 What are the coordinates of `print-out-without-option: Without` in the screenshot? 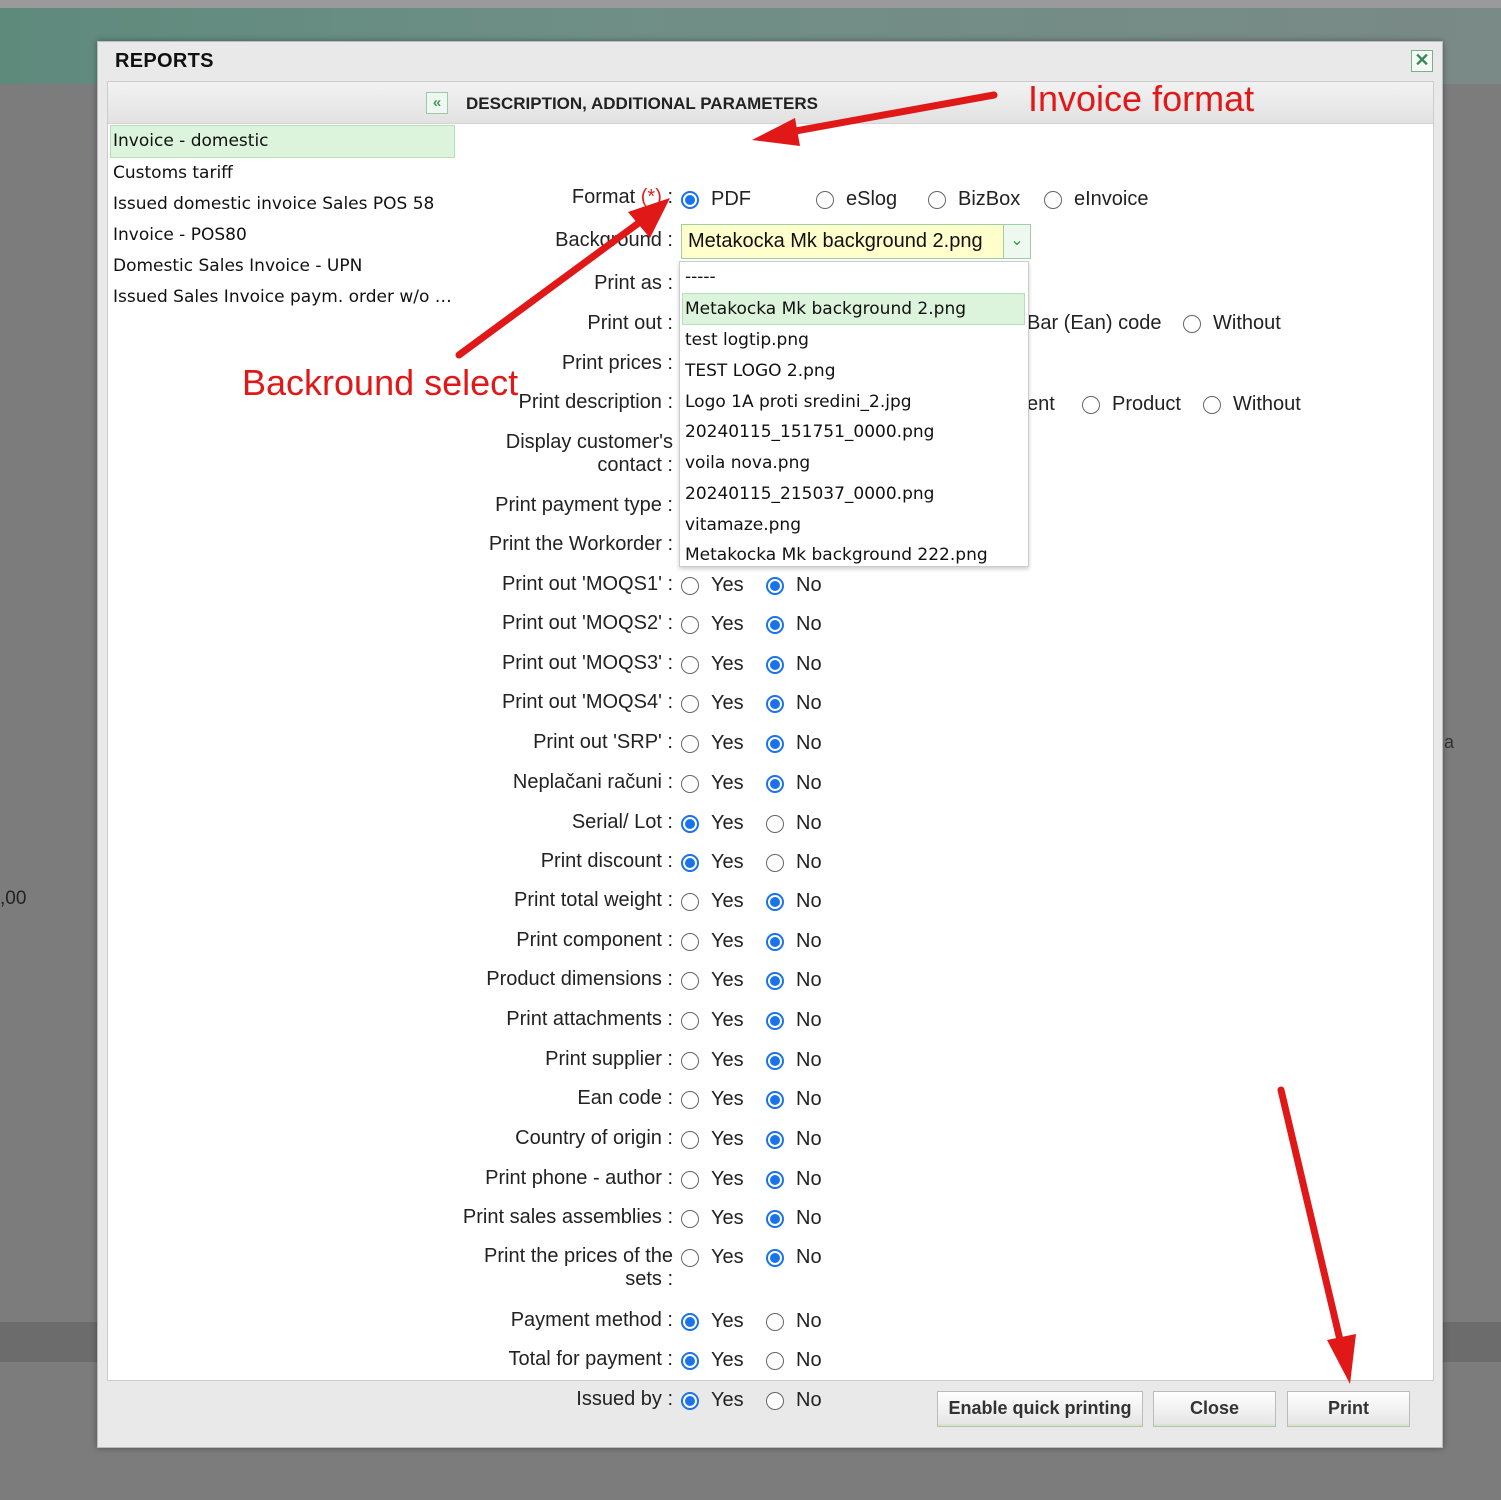 It's located at (1232, 323).